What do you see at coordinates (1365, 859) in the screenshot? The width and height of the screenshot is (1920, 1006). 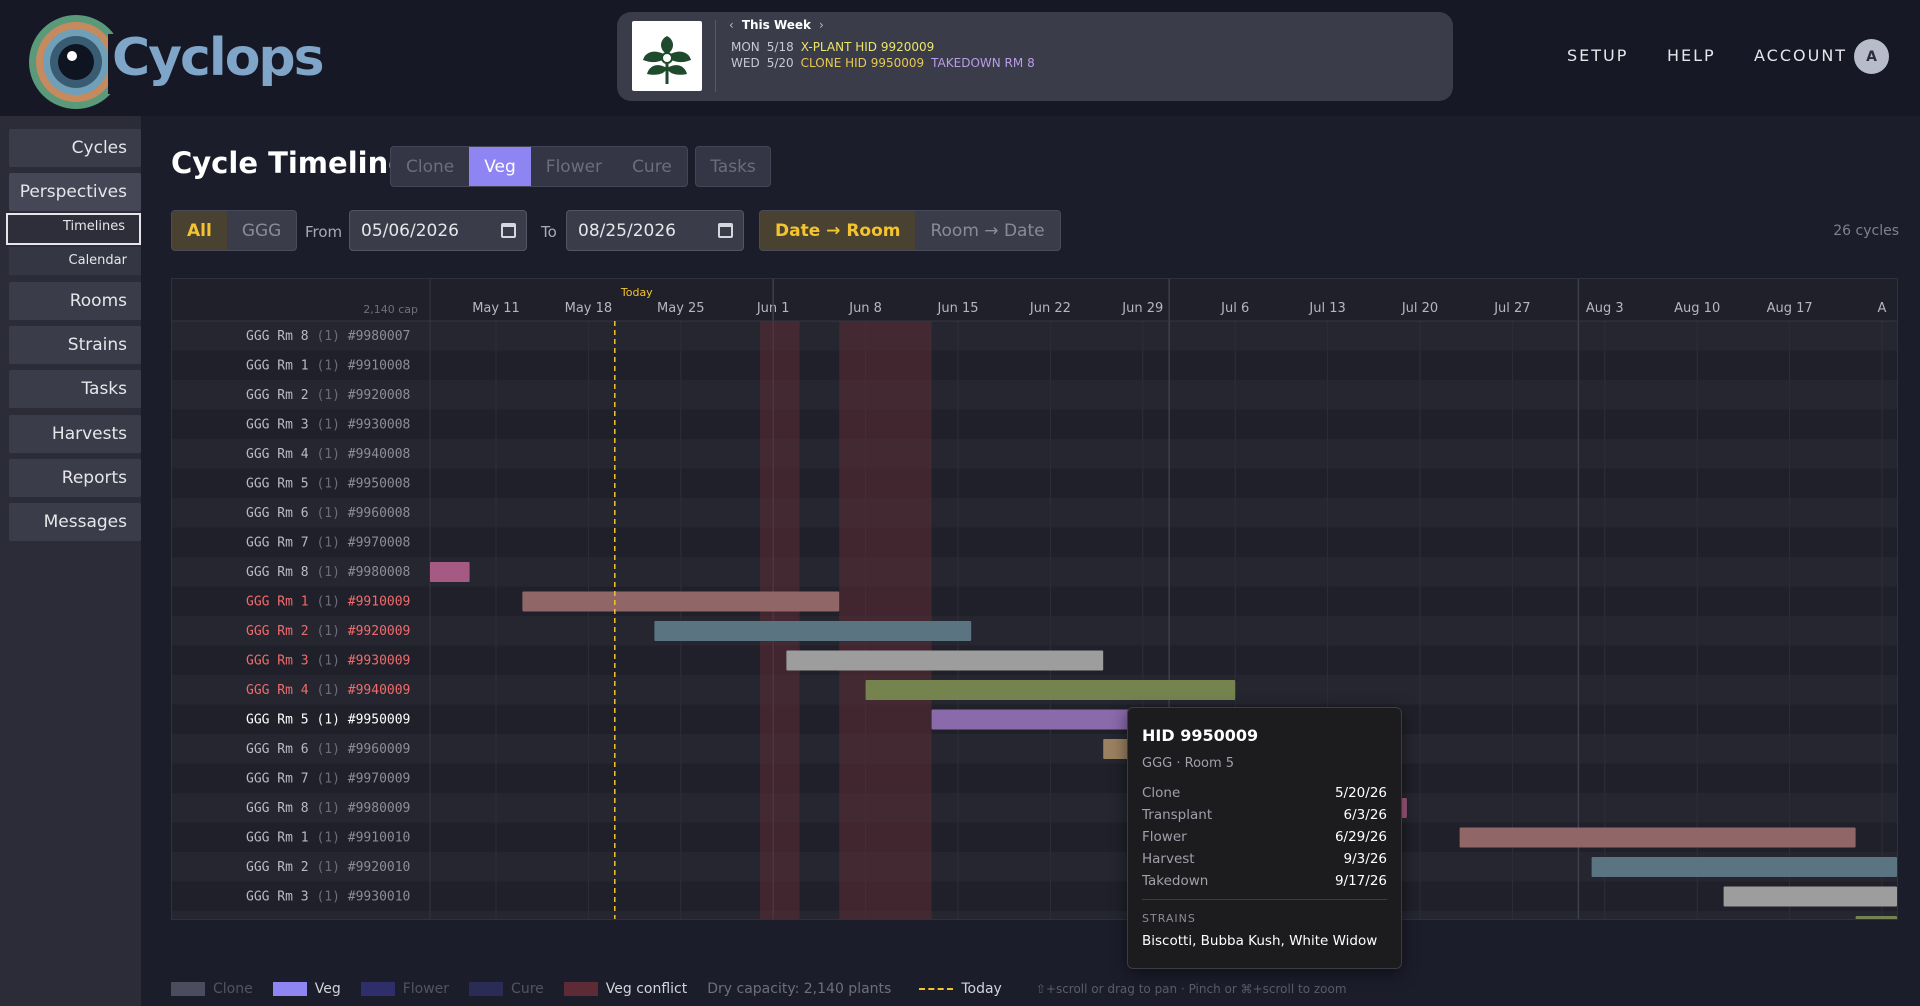 I see `tooltip-value: 9/3/26` at bounding box center [1365, 859].